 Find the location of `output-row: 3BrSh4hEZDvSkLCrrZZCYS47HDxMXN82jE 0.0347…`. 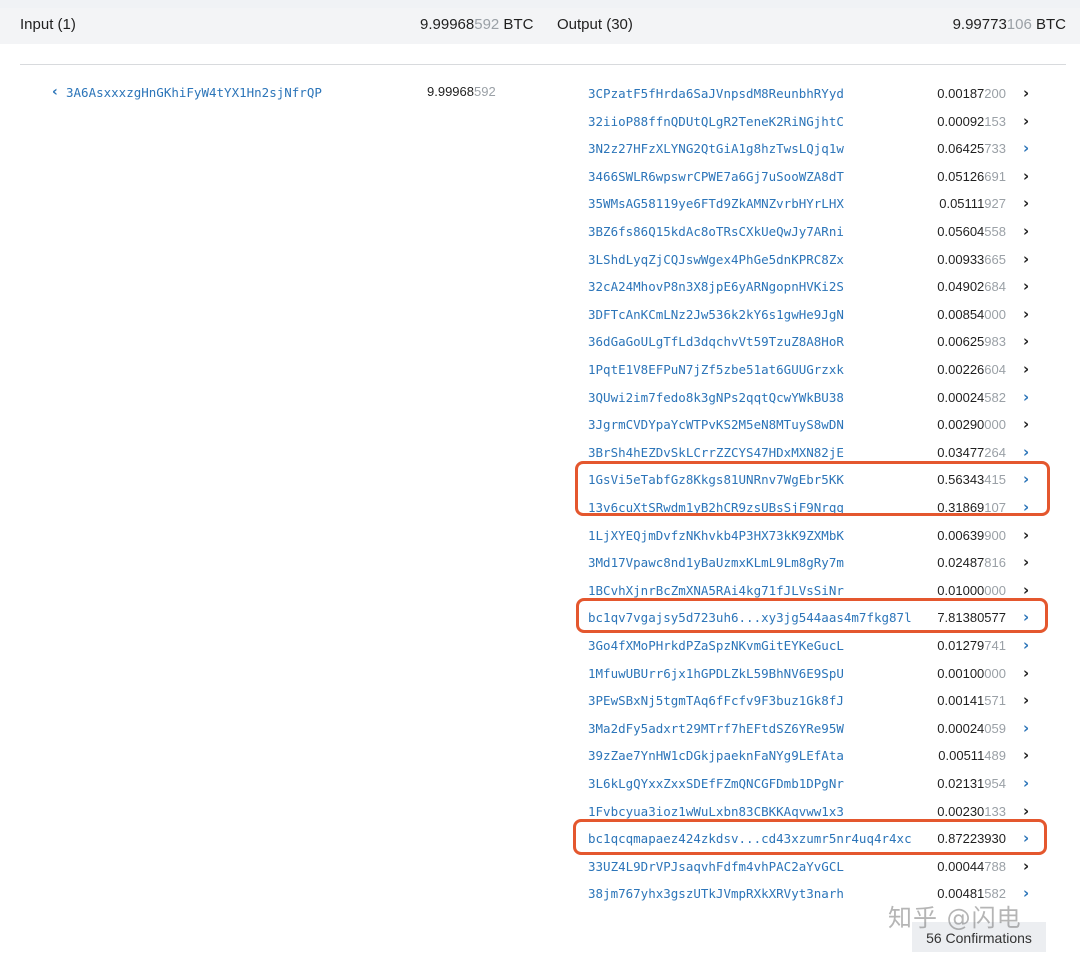

output-row: 3BrSh4hEZDvSkLCrrZZCYS47HDxMXN82jE 0.0347… is located at coordinates (818, 453).